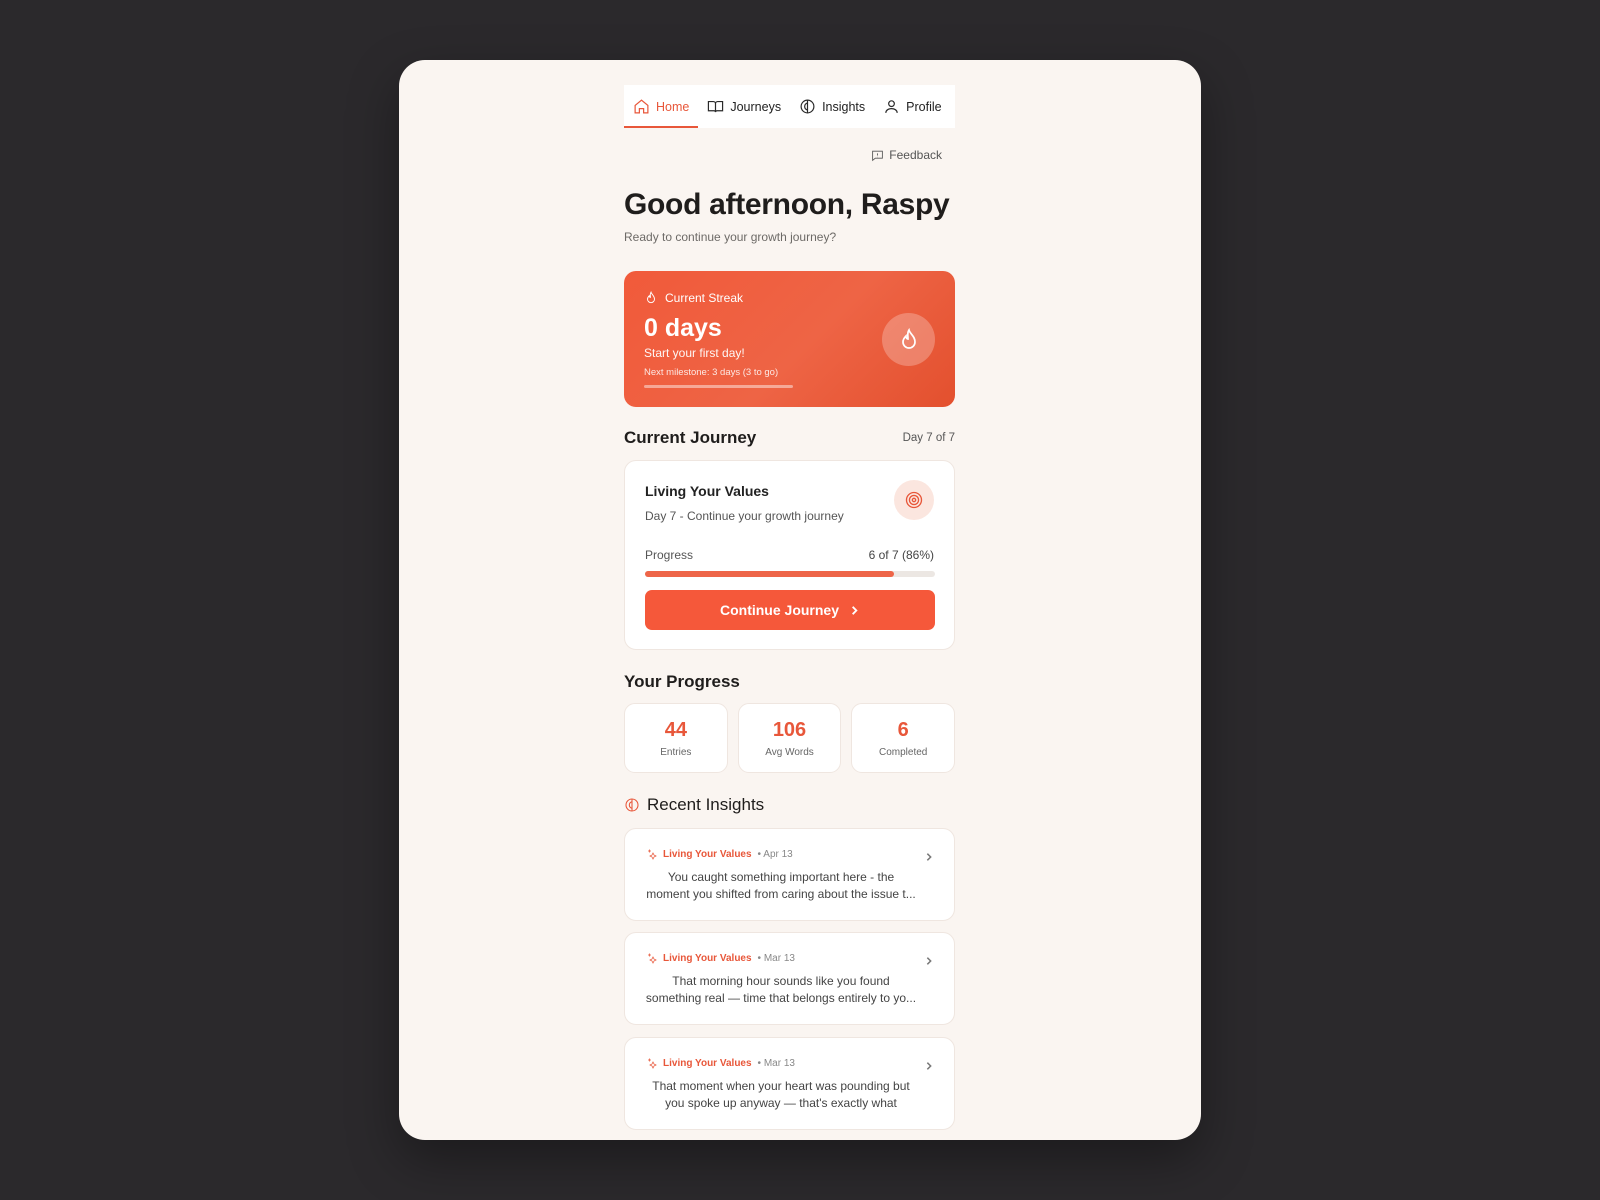 This screenshot has height=1200, width=1600. I want to click on journey-progress-bar, so click(790, 574).